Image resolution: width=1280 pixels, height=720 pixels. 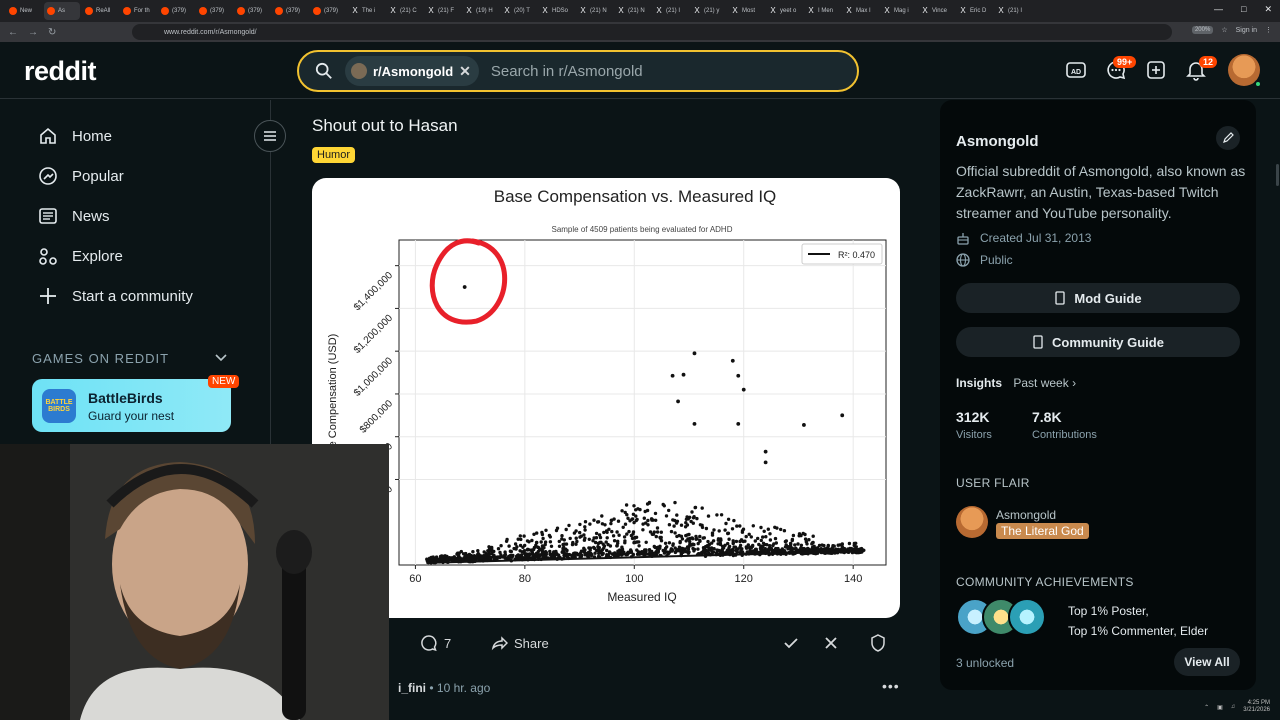 I want to click on browser-tab: X I Men, so click(x=822, y=11).